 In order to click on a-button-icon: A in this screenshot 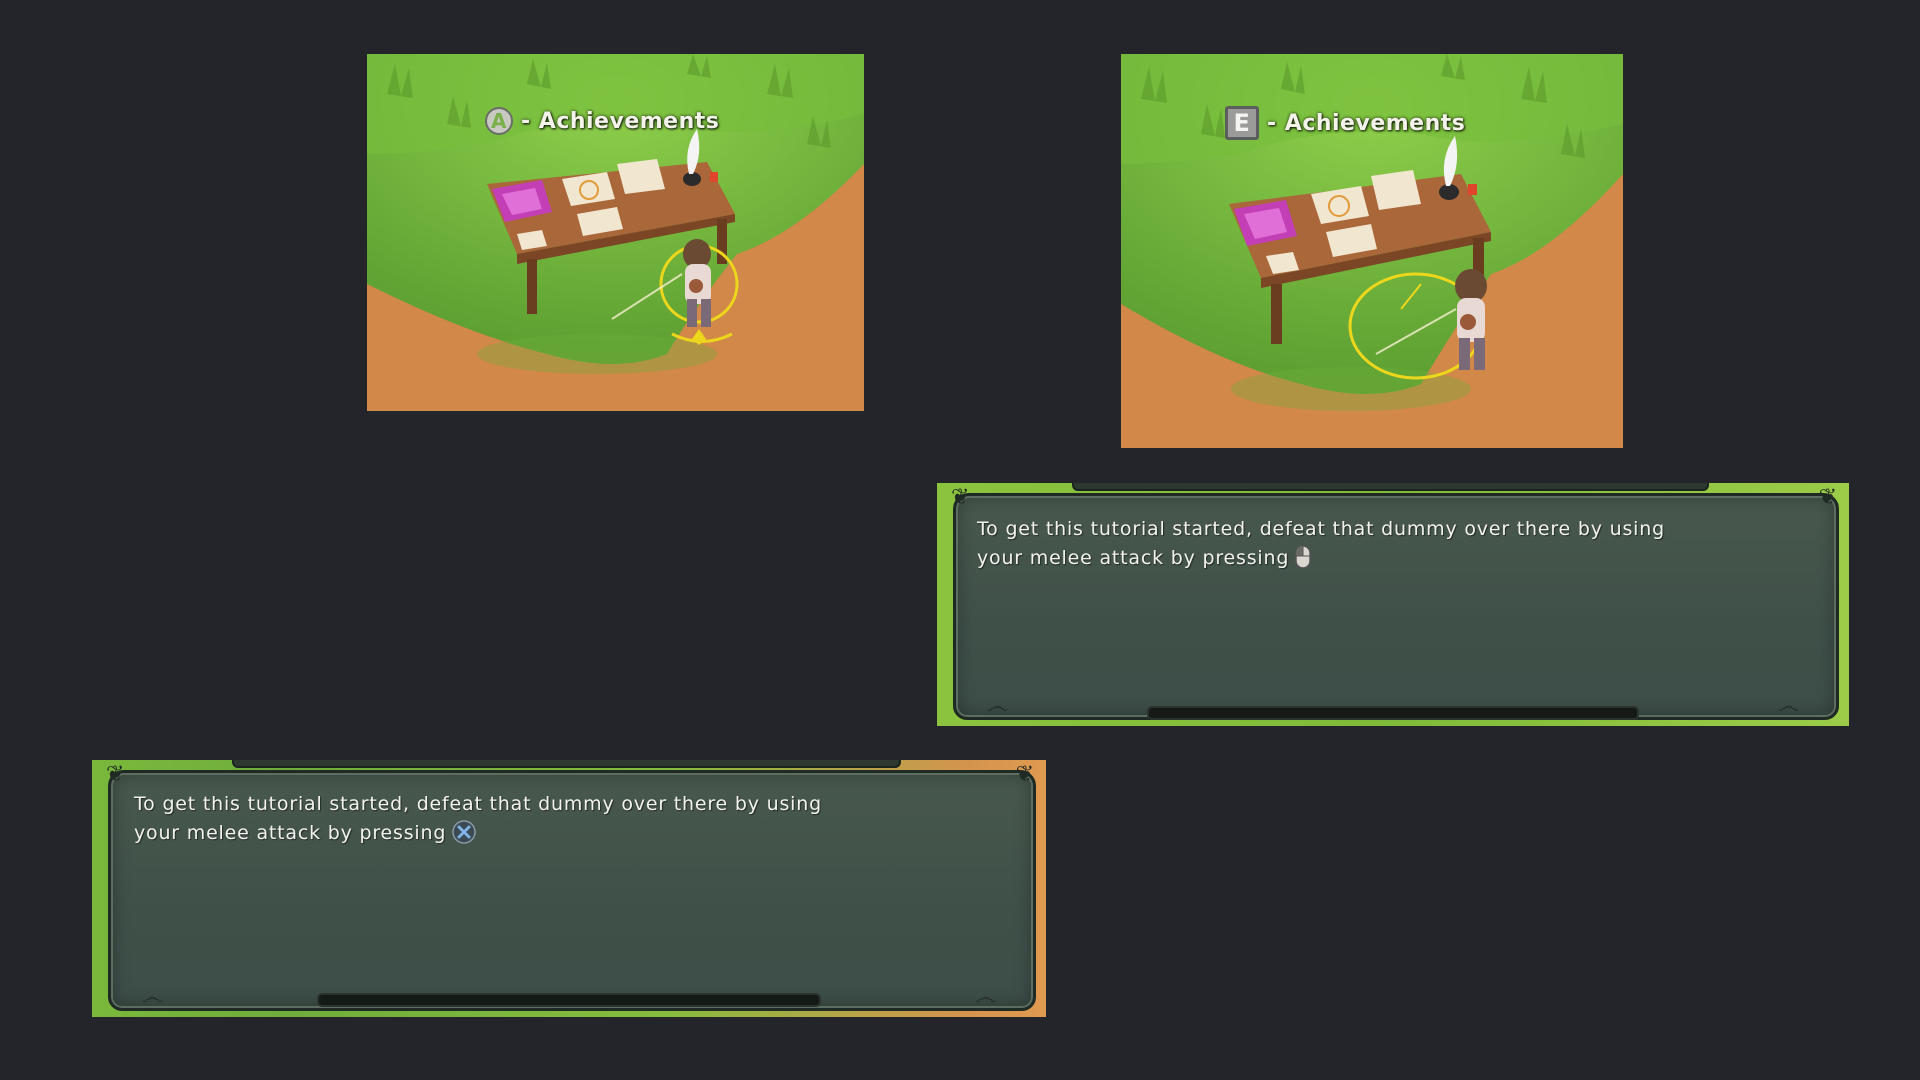, I will do `click(499, 121)`.